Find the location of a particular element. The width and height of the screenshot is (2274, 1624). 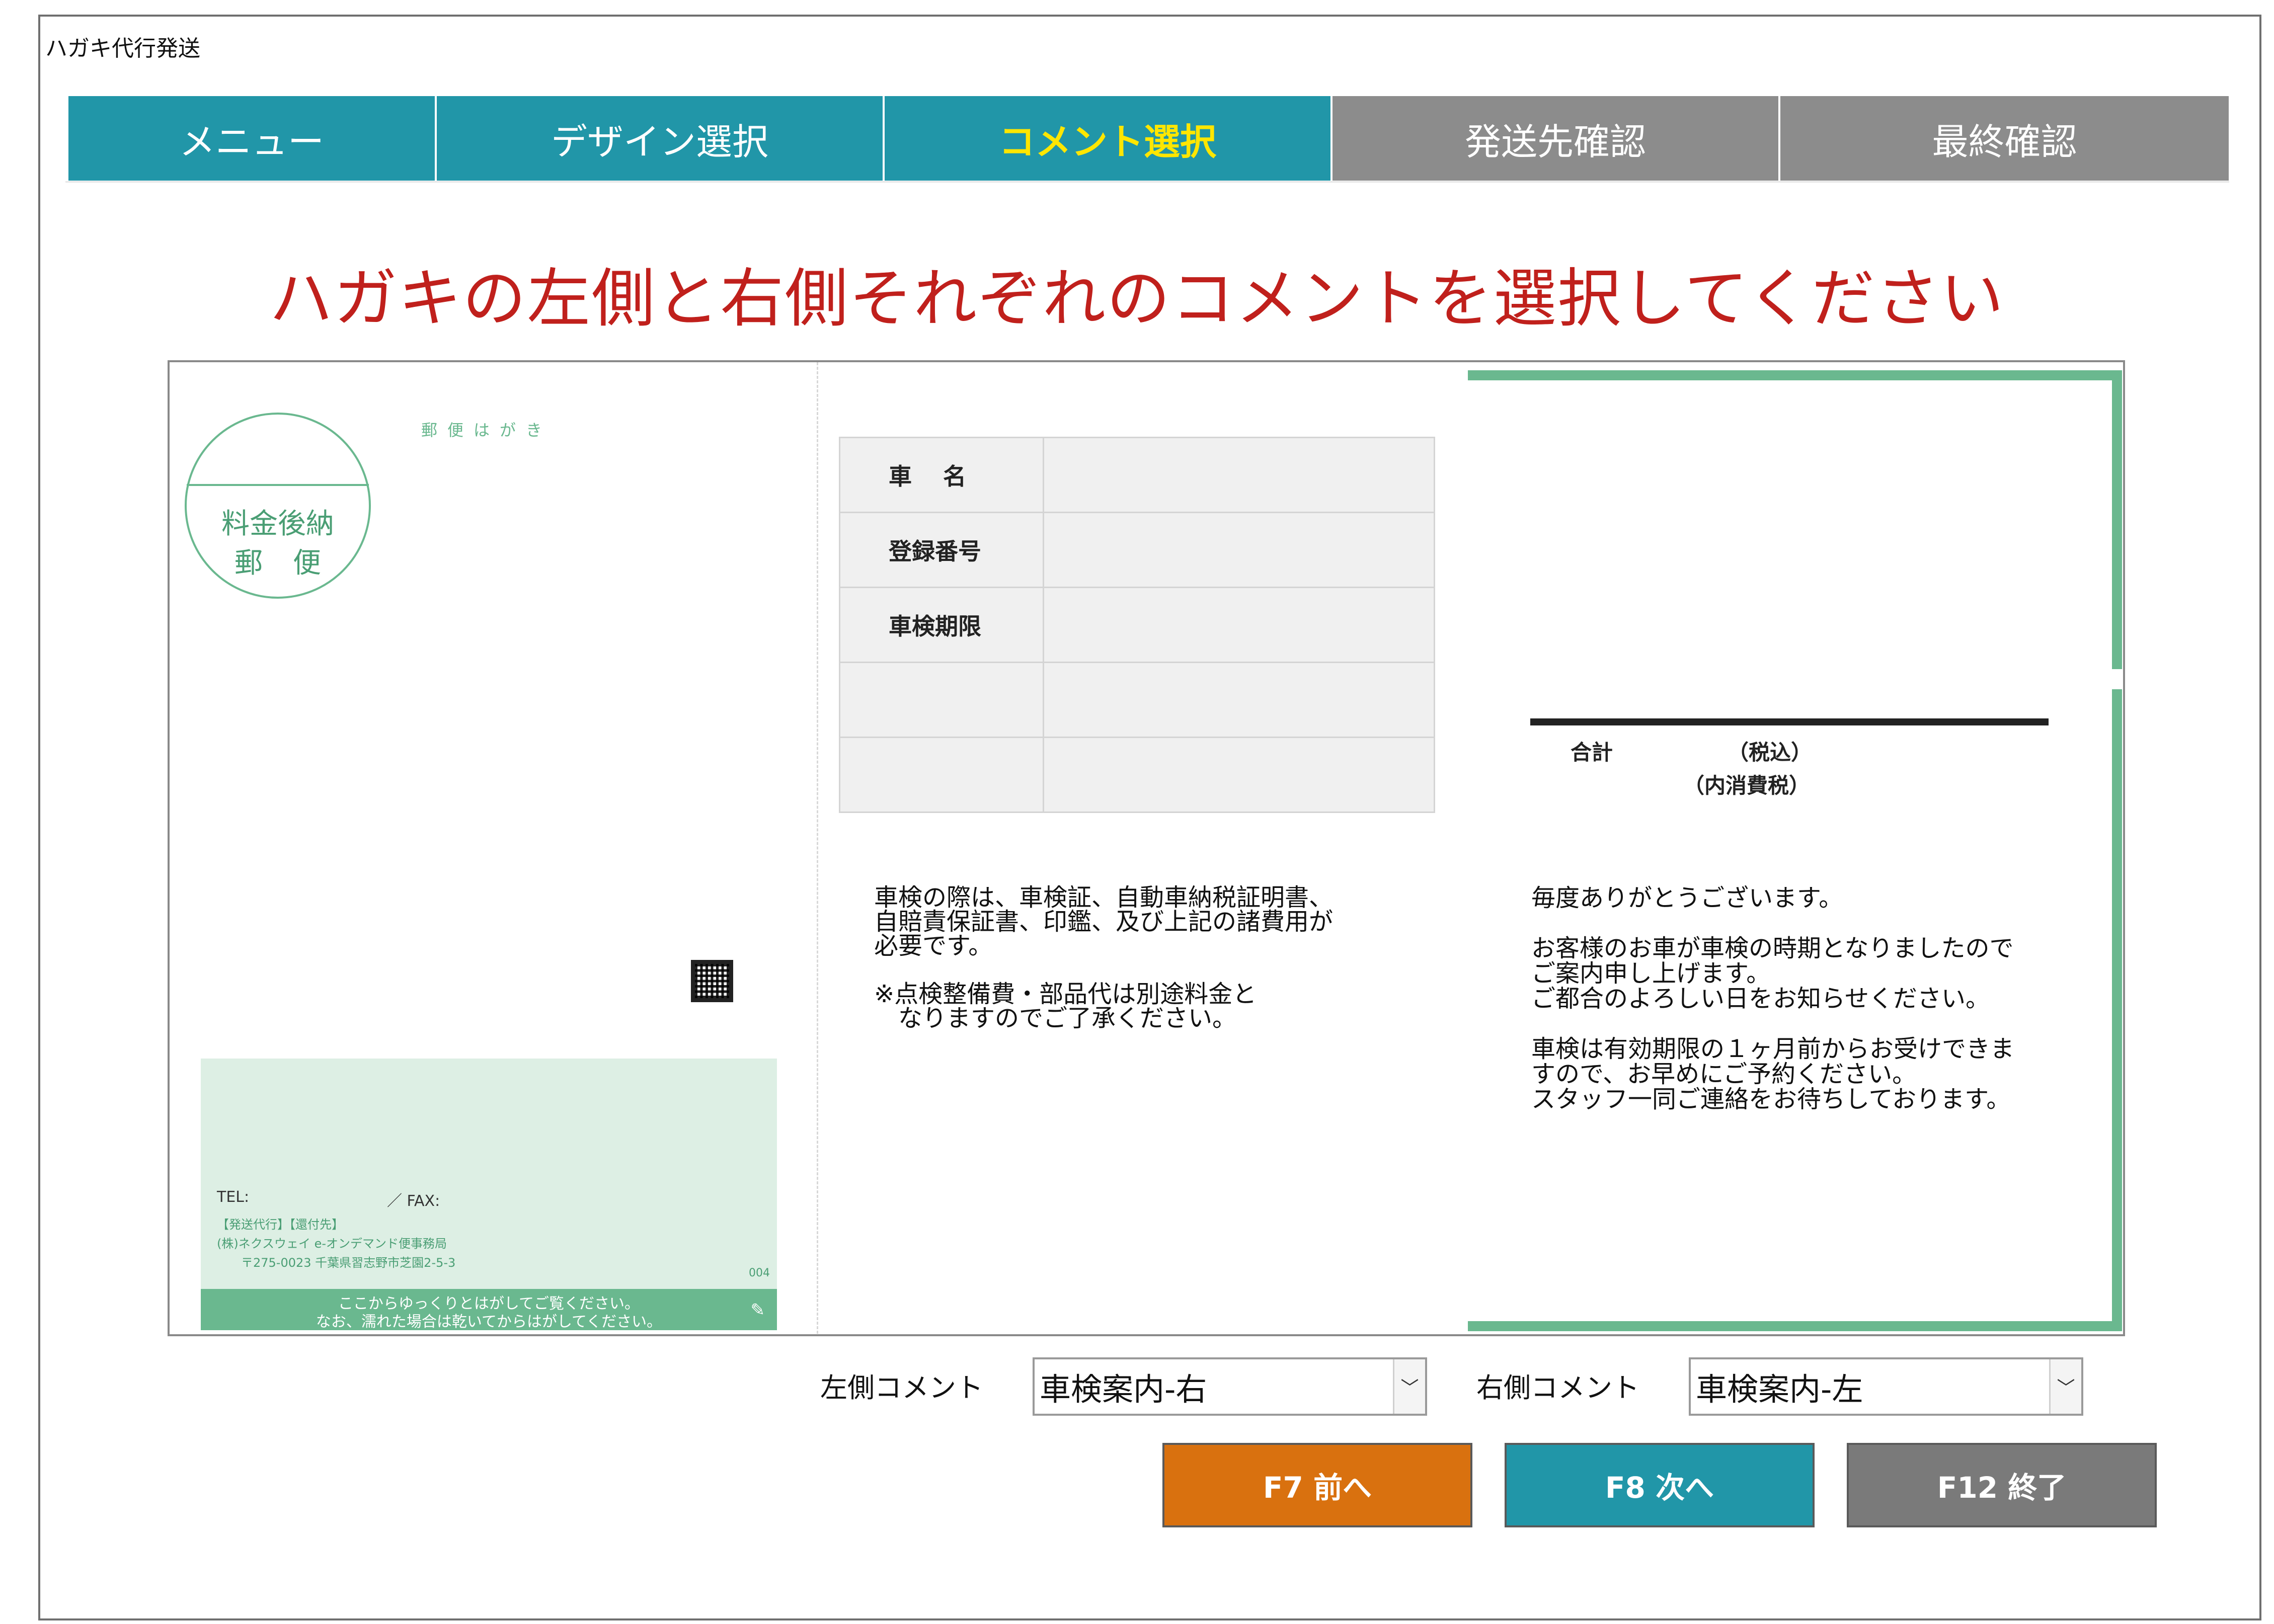

sender-line2: (株)ネクスウェイ e-オンデマンド便事務局 is located at coordinates (332, 1244).